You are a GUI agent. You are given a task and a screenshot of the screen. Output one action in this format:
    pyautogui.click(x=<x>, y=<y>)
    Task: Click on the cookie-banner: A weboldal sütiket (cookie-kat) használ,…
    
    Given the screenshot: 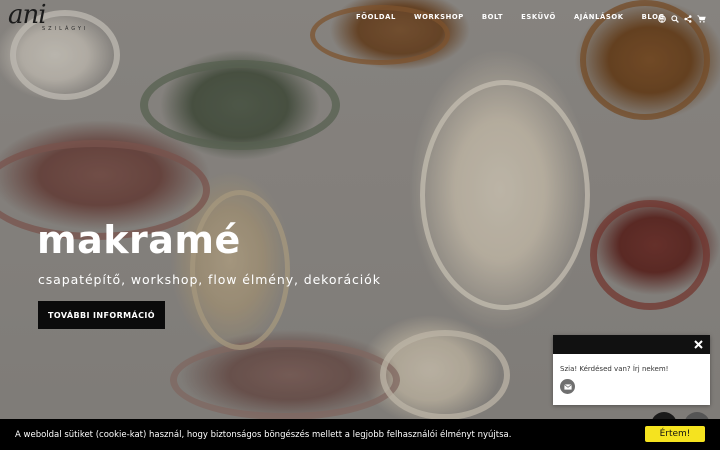 What is the action you would take?
    pyautogui.click(x=360, y=434)
    